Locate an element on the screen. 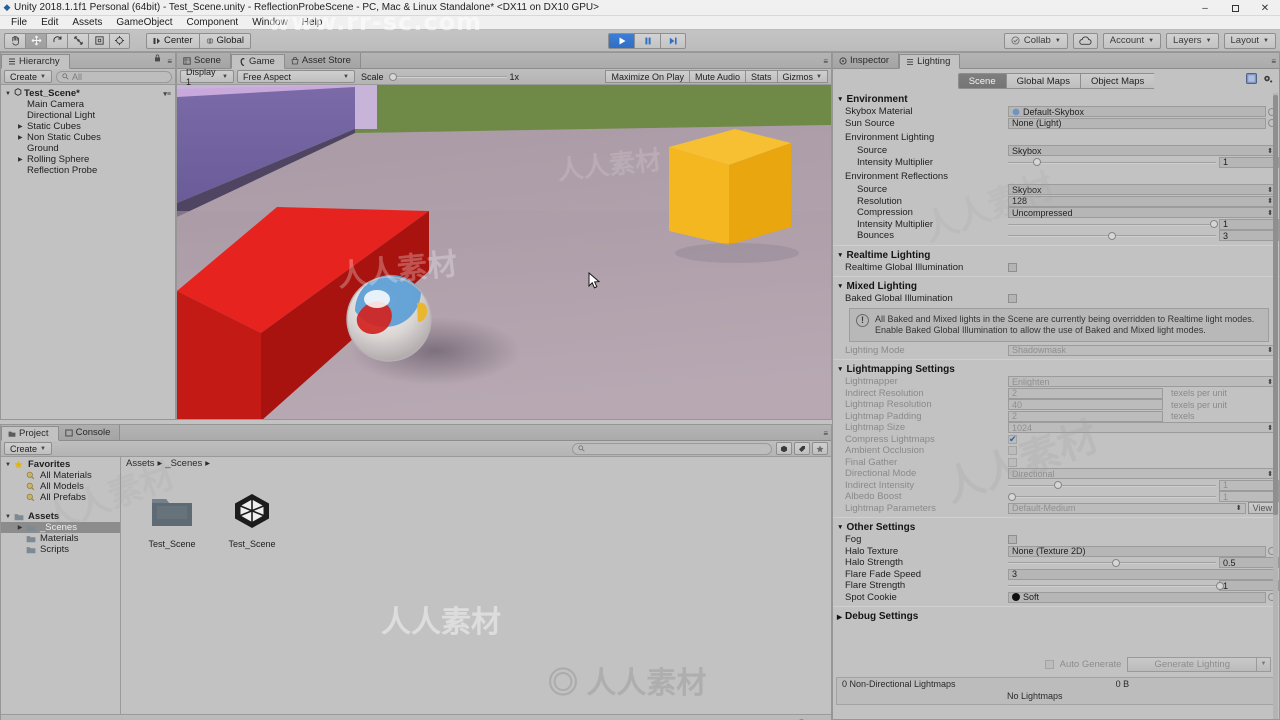 The image size is (1280, 720). property-object-field: Soft is located at coordinates (1137, 597).